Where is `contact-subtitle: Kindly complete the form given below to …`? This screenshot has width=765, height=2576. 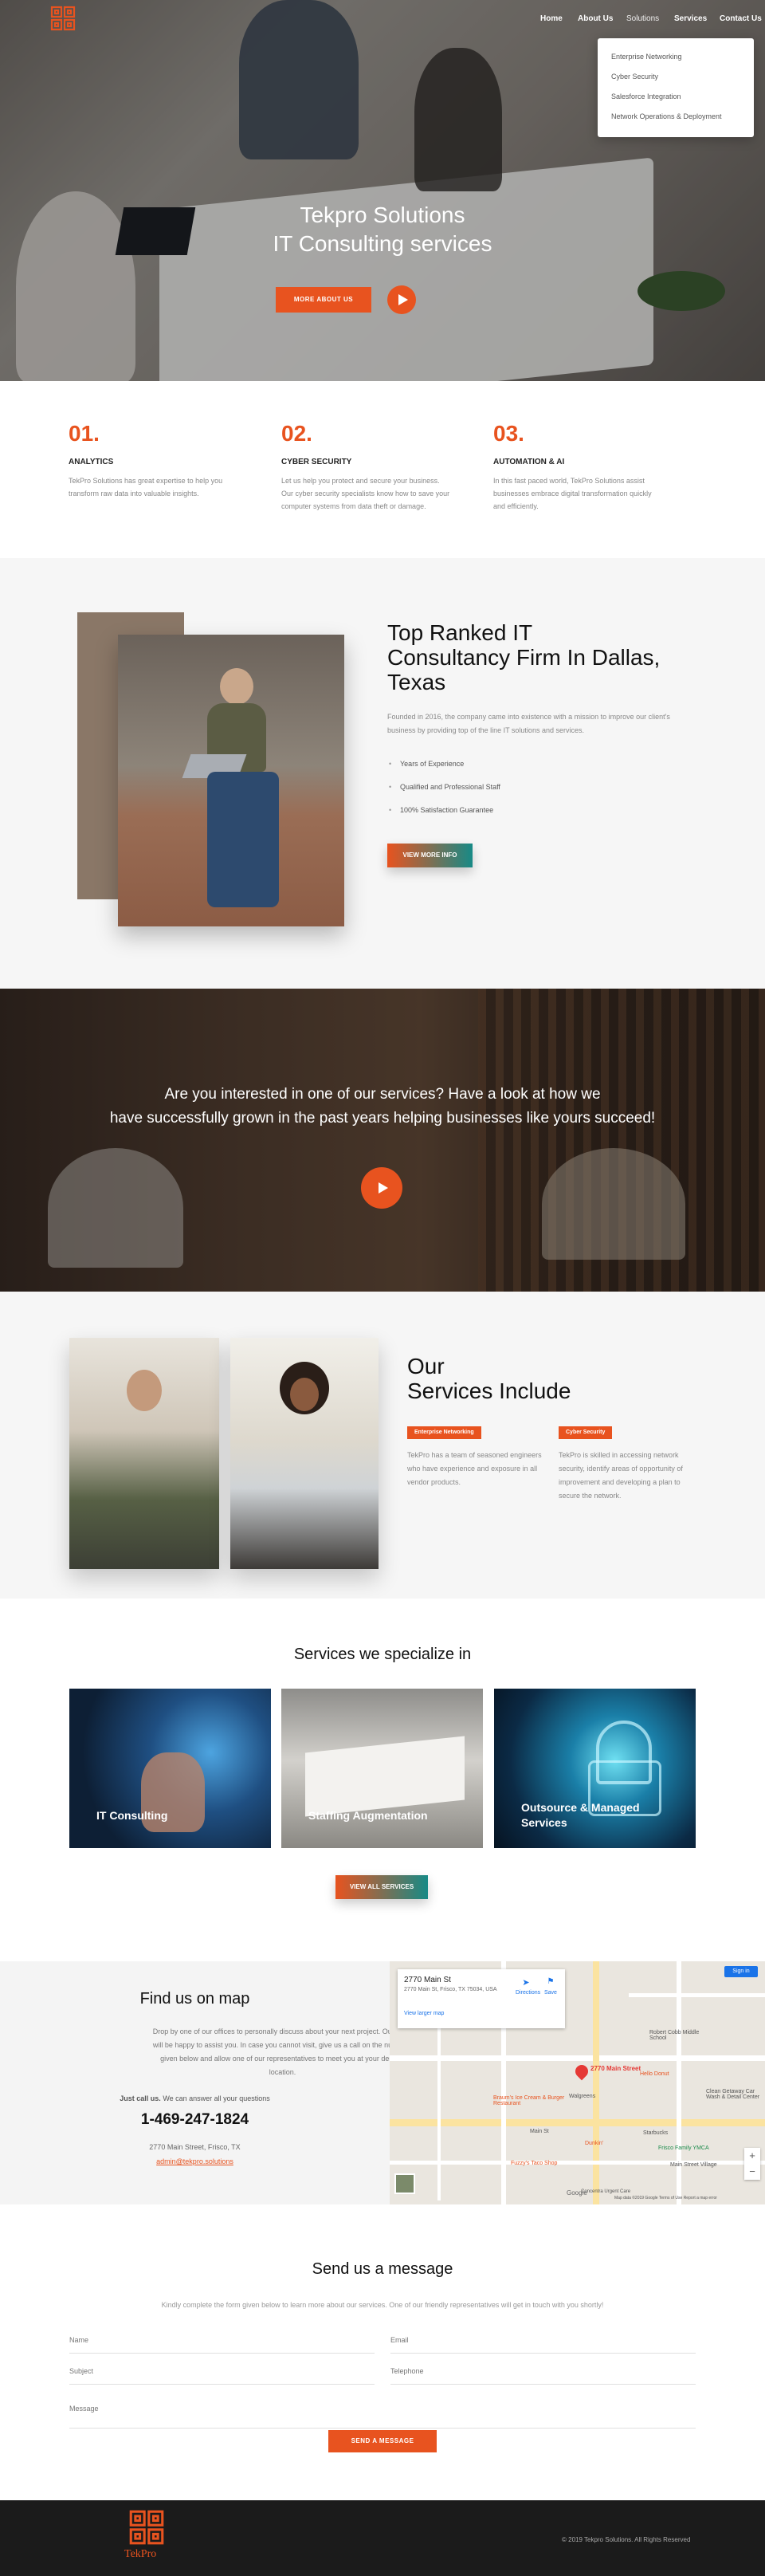 contact-subtitle: Kindly complete the form given below to … is located at coordinates (382, 2305).